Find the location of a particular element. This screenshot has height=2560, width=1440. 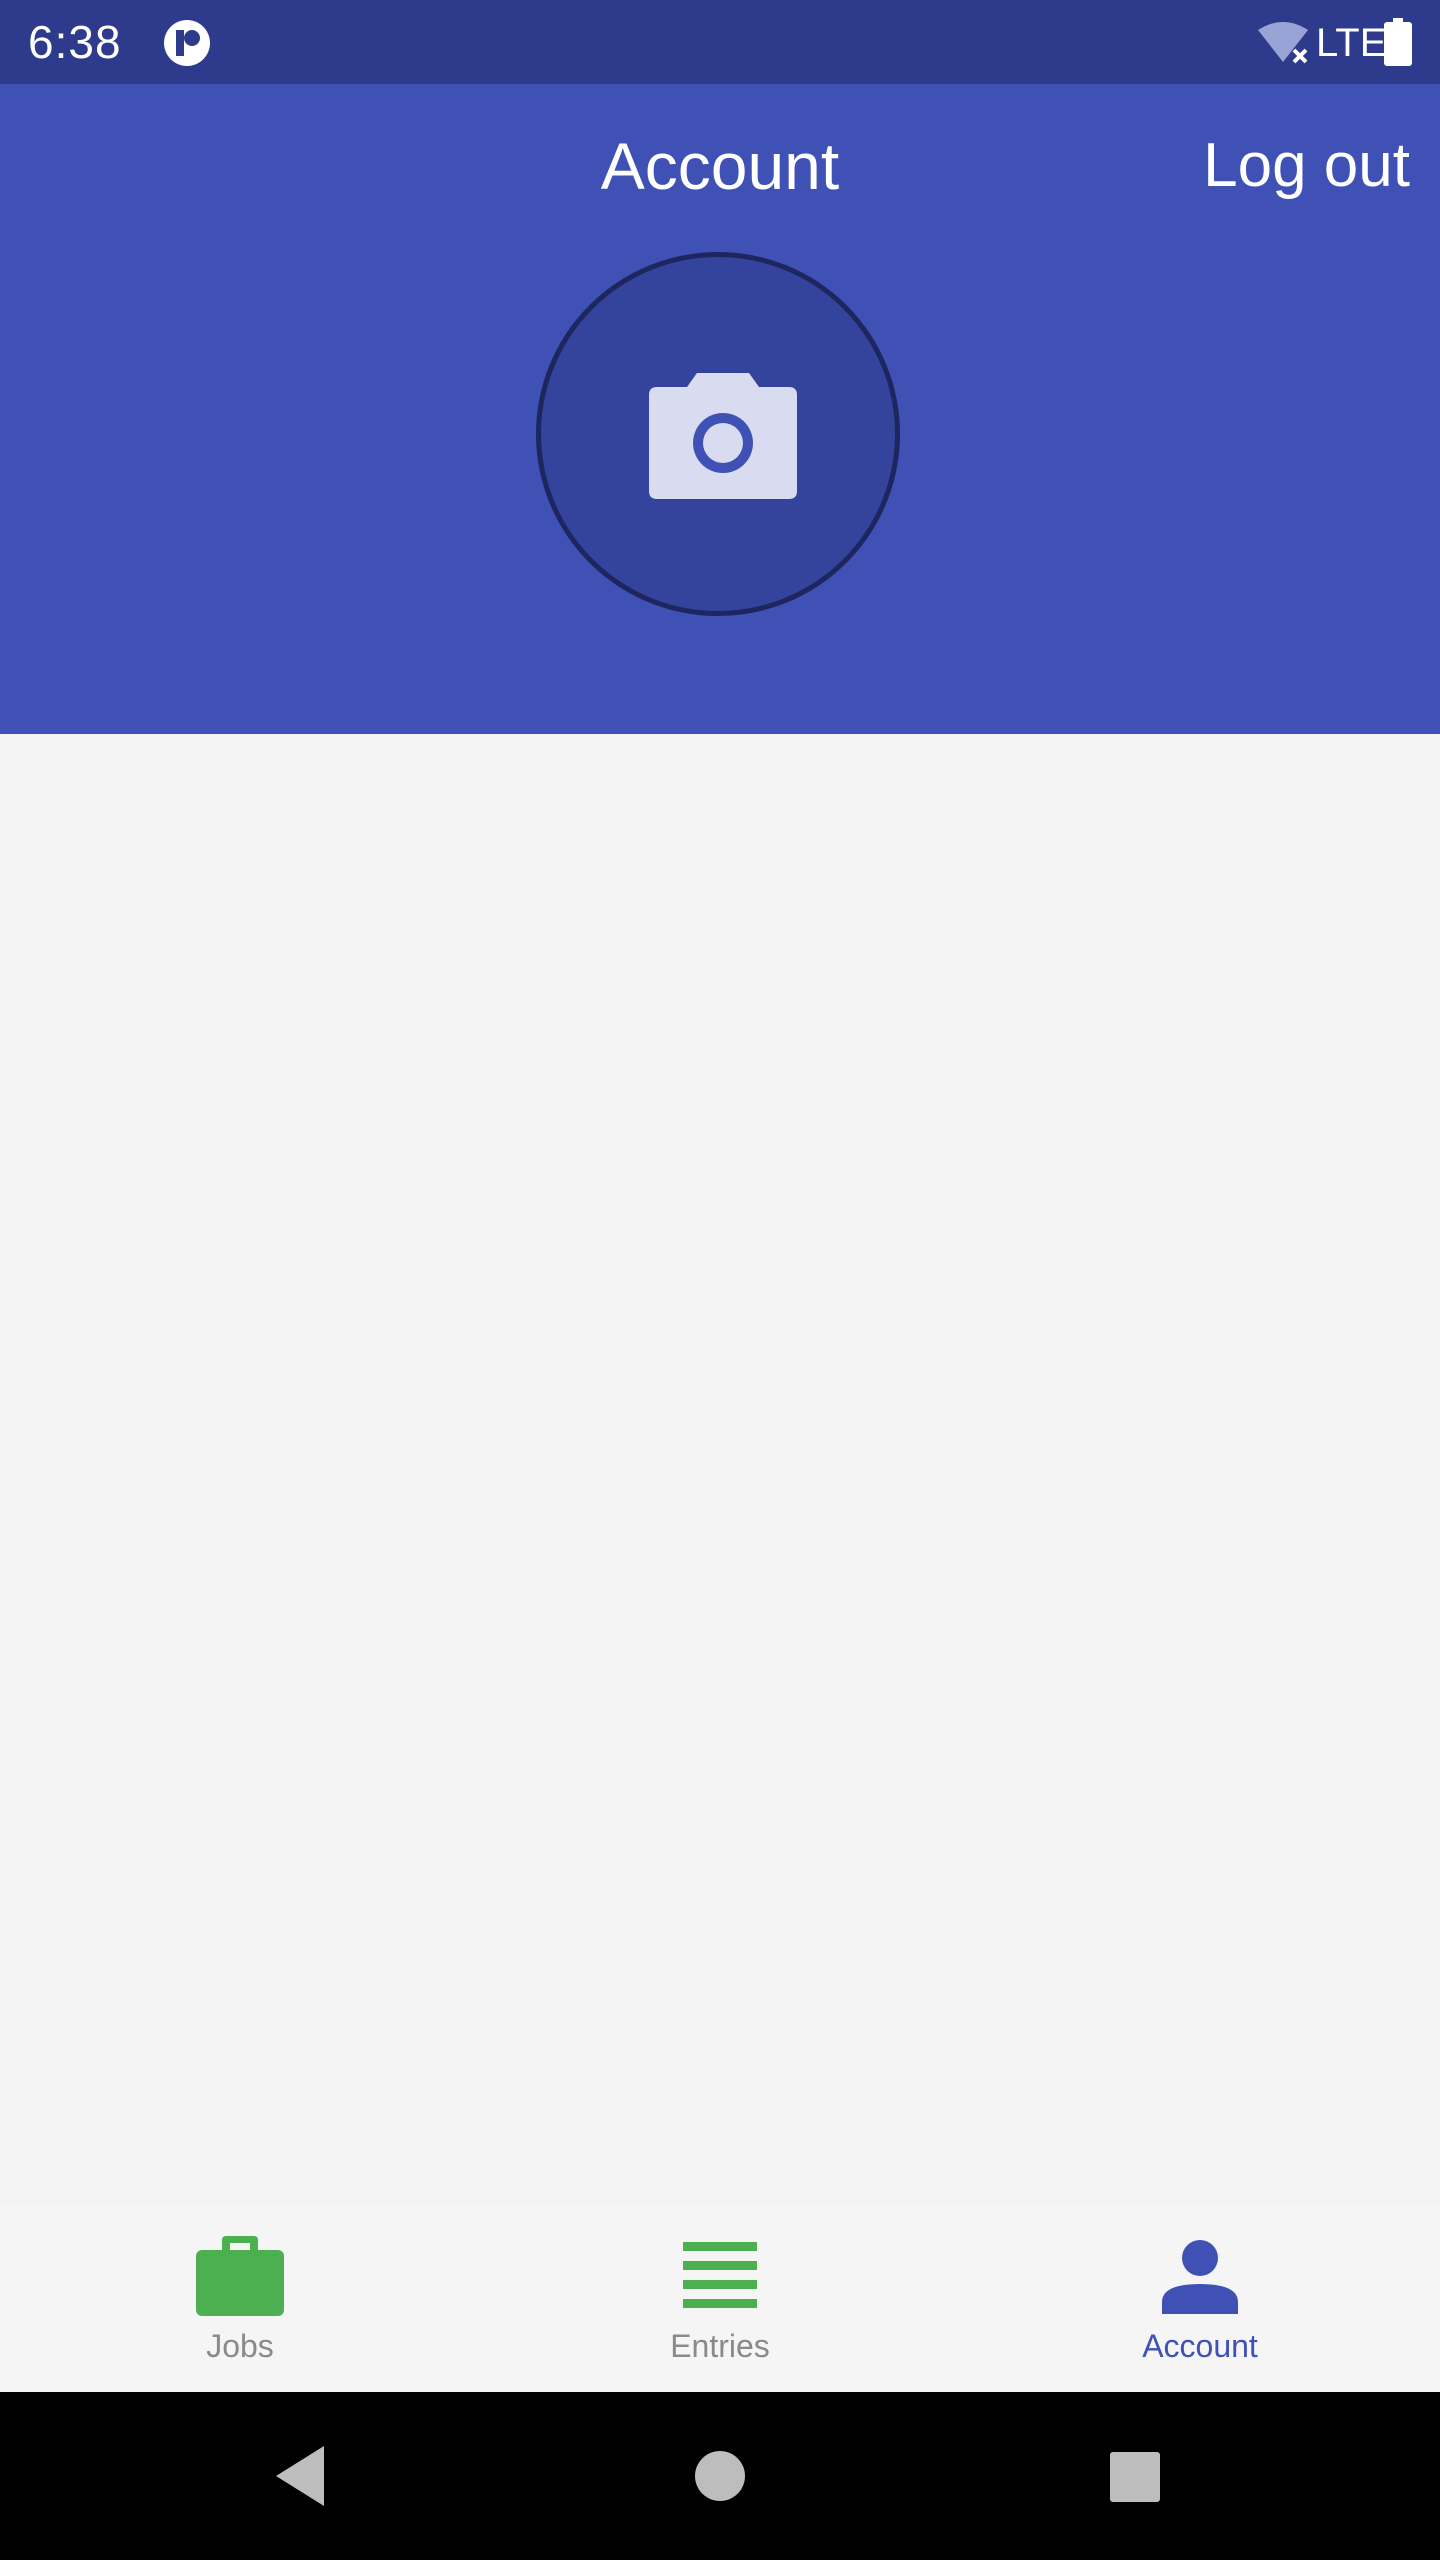

system-navigation-bar is located at coordinates (720, 2476).